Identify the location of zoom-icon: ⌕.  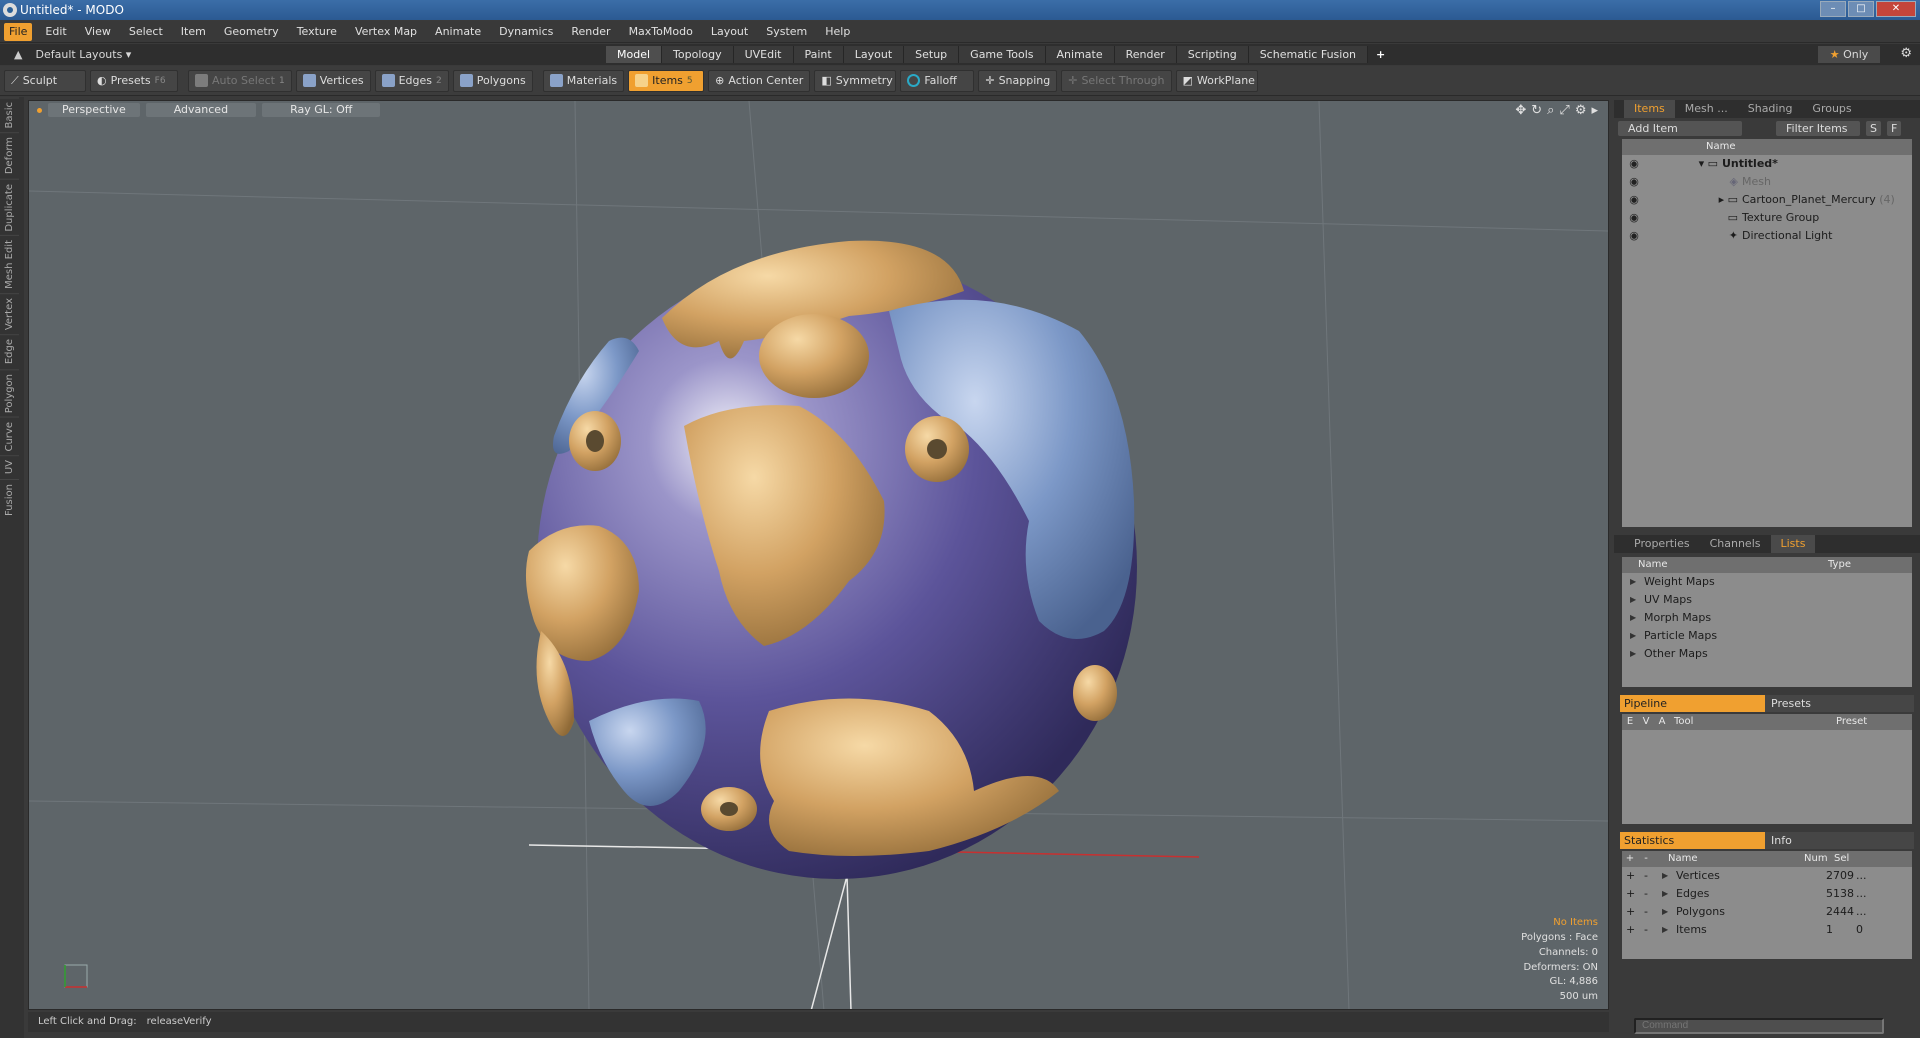
(1550, 110).